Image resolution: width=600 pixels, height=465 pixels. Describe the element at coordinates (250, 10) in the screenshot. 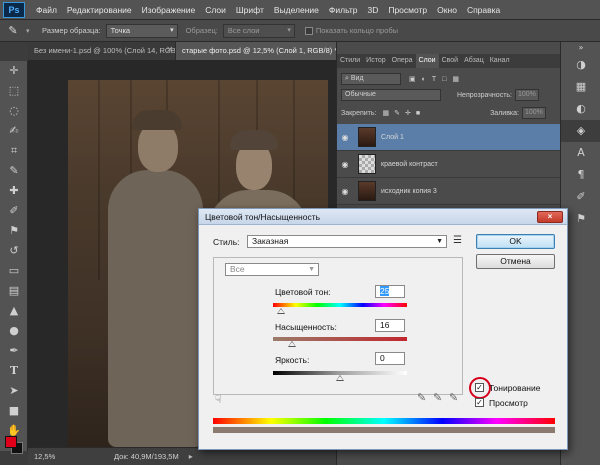

I see `menu-type: Шрифт` at that location.